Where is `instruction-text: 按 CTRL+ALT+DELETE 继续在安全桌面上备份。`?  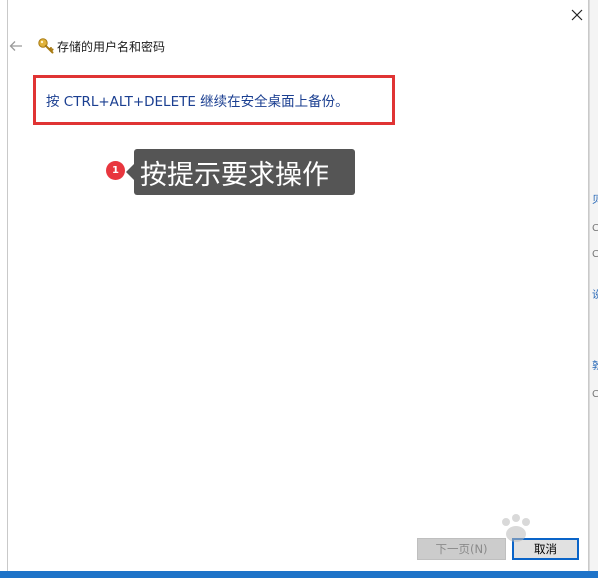
instruction-text: 按 CTRL+ALT+DELETE 继续在安全桌面上备份。 is located at coordinates (197, 102).